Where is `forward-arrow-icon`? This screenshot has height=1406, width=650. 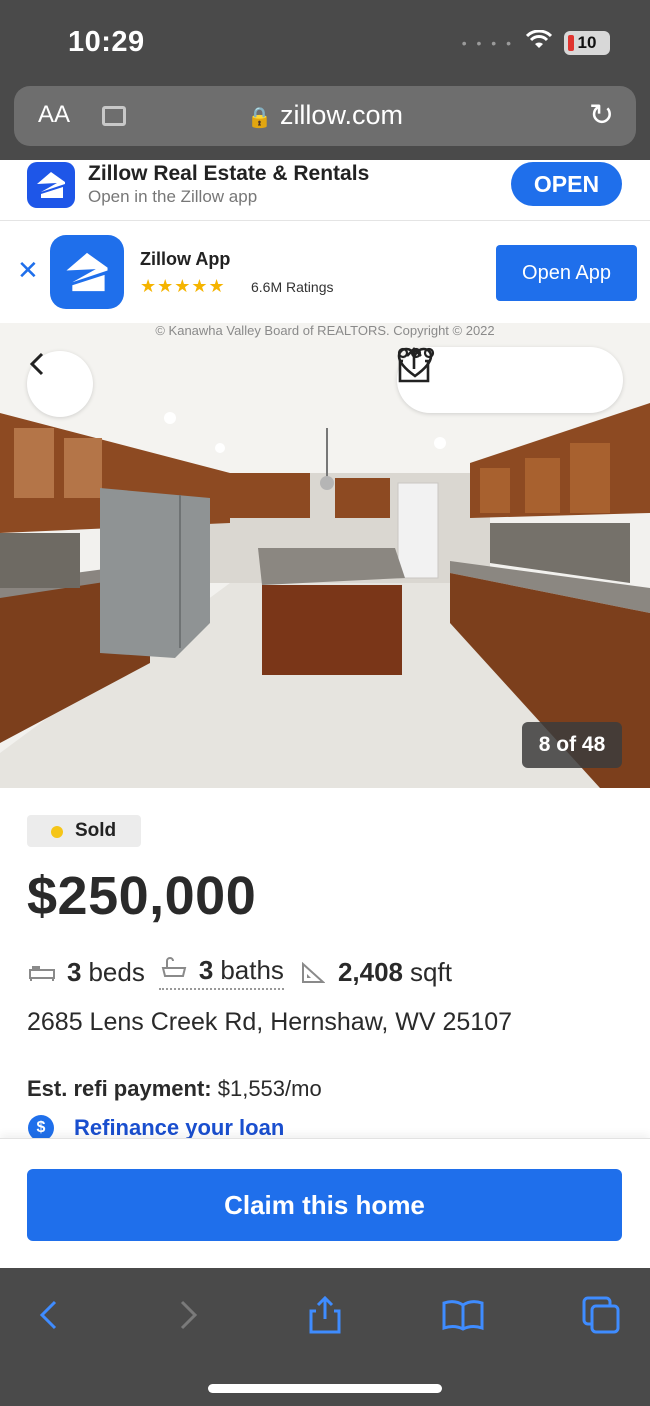 forward-arrow-icon is located at coordinates (189, 1315).